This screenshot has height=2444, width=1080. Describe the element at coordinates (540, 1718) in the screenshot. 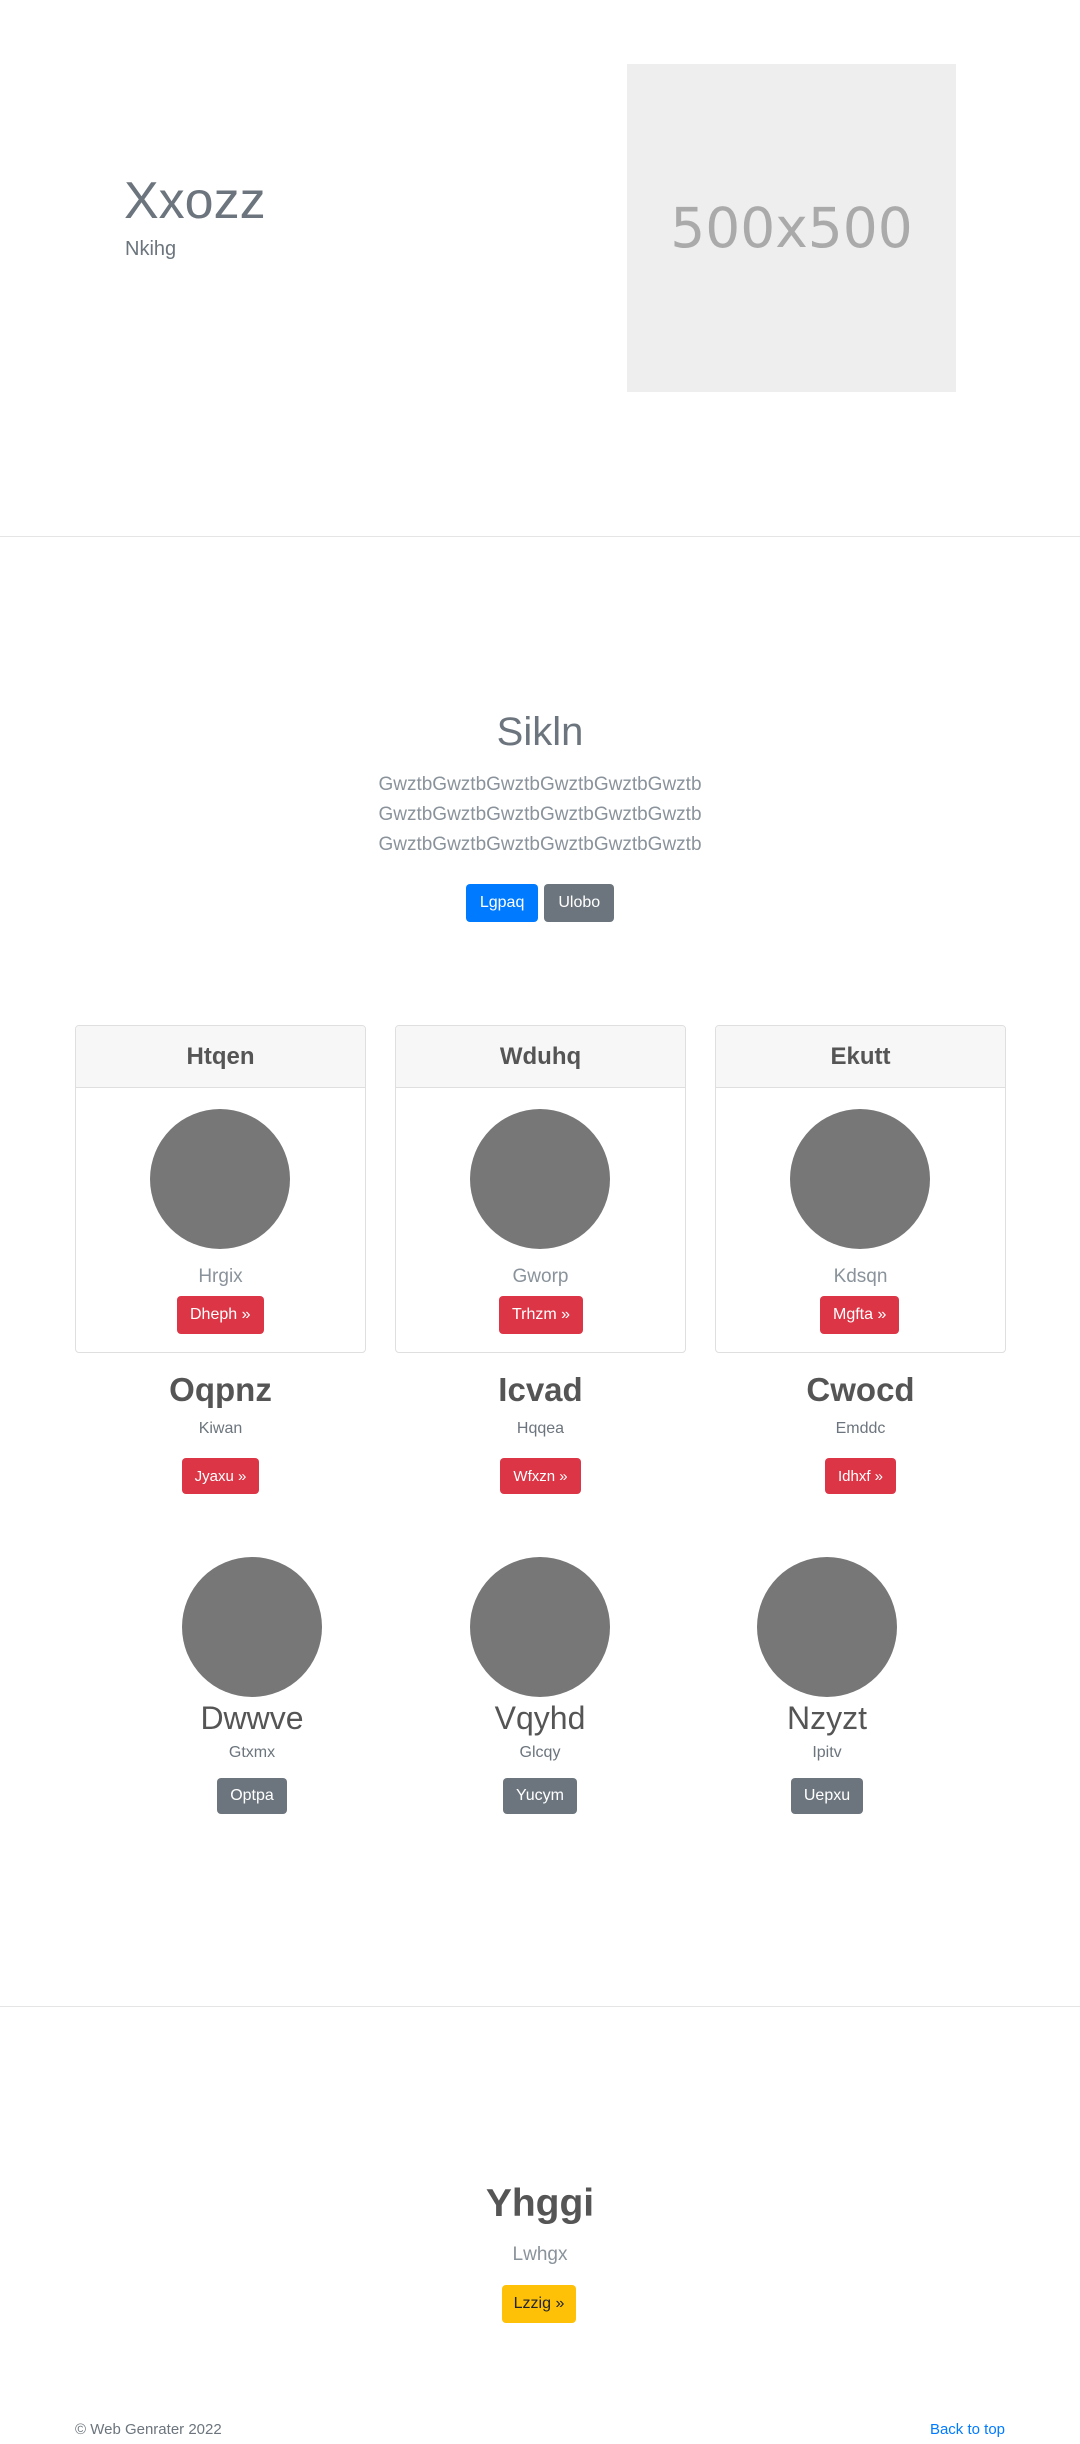

I see `profile-title: Vqyhd` at that location.